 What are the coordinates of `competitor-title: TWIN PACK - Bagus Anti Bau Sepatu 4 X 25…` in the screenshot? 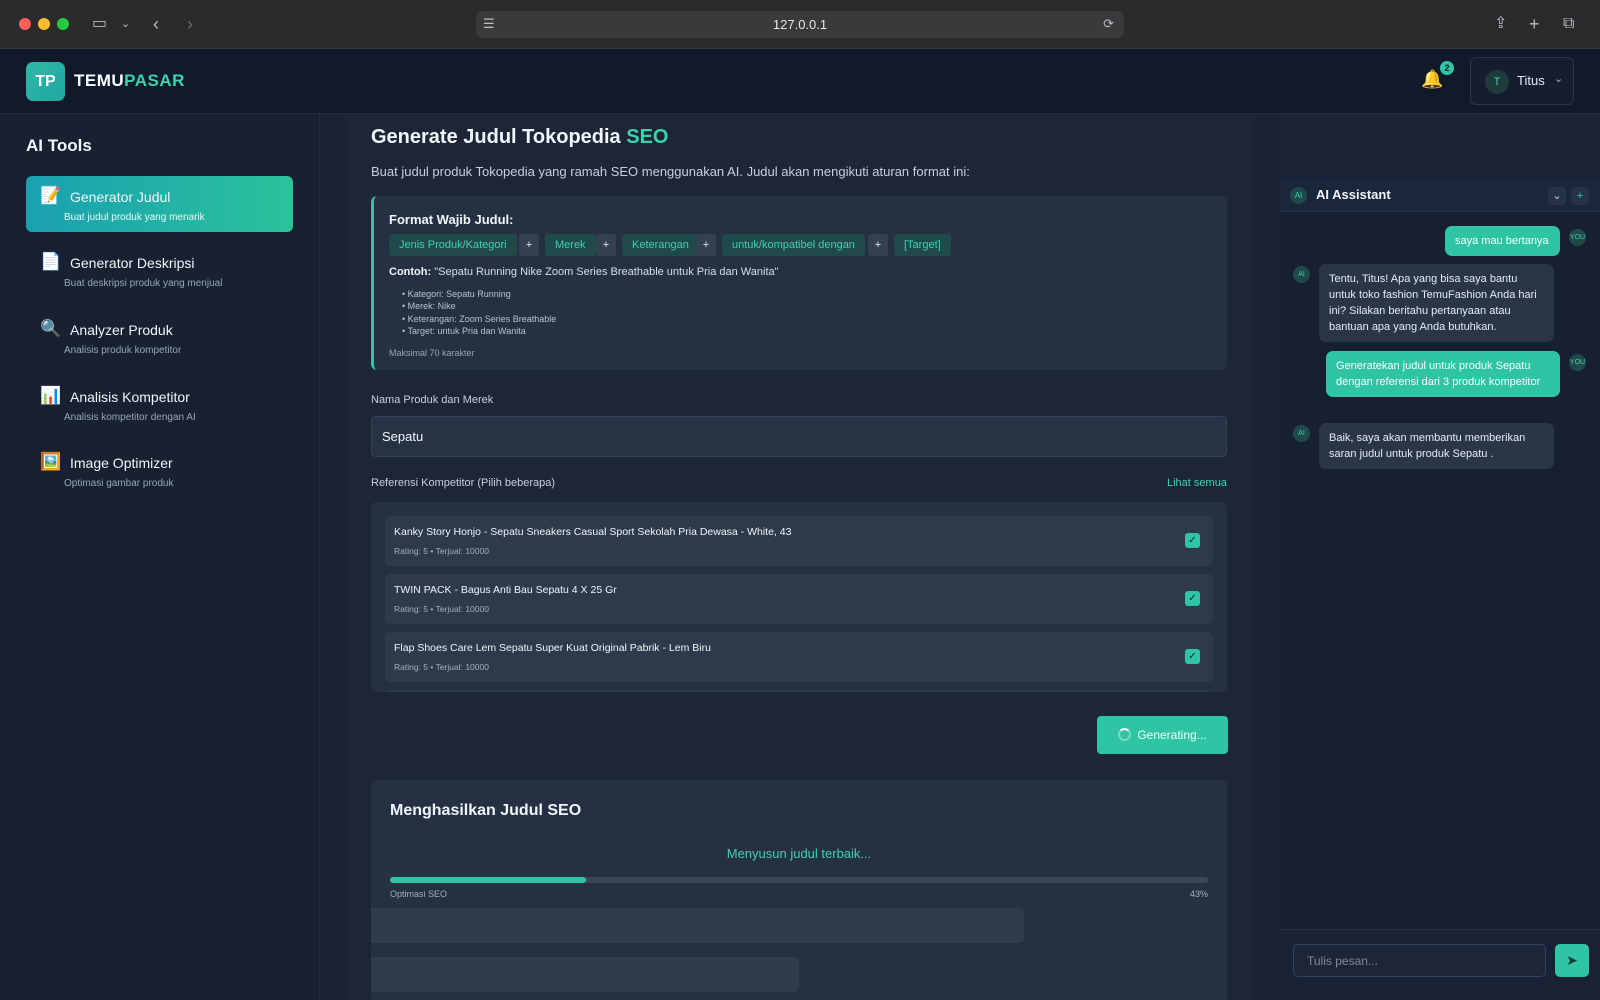 It's located at (505, 590).